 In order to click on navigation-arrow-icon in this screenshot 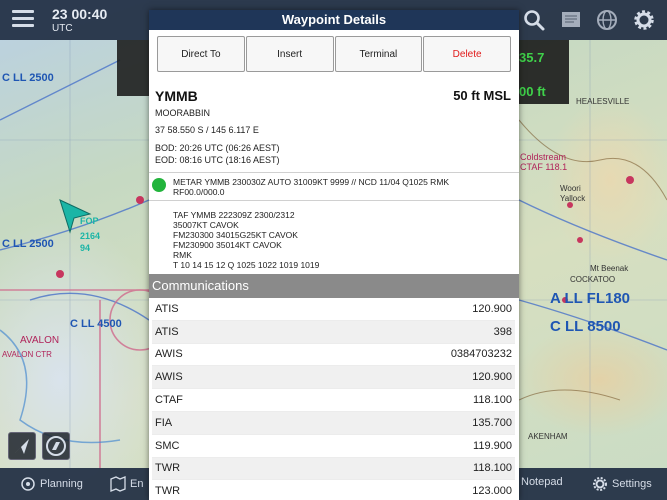, I will do `click(22, 446)`.